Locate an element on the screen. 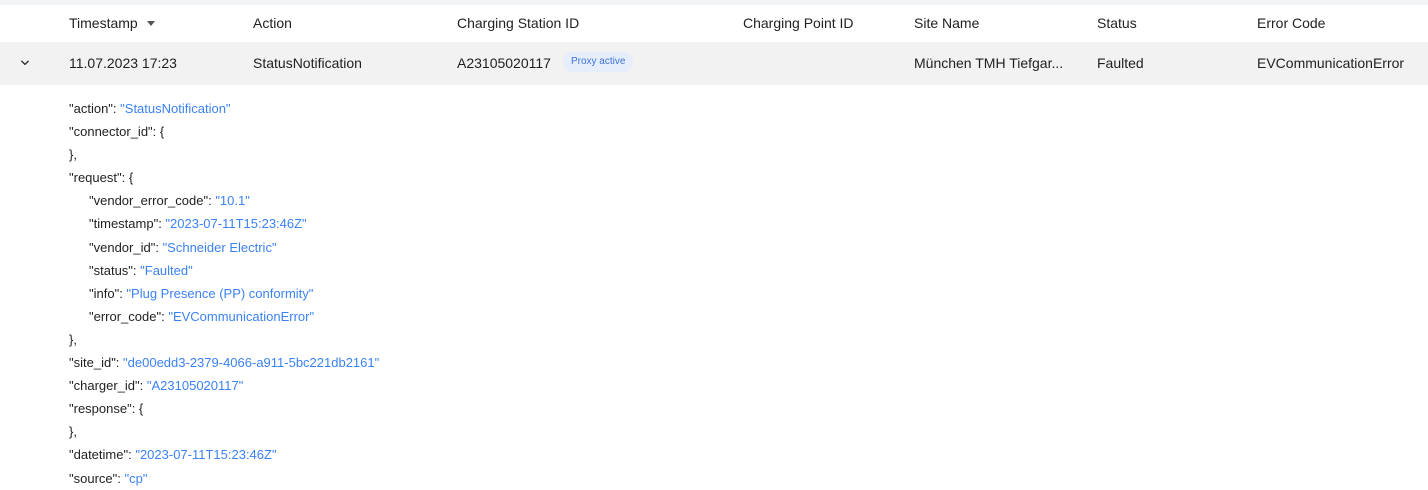 This screenshot has width=1428, height=490. cell-charging-station-id: A23105020117 Proxy active is located at coordinates (545, 63).